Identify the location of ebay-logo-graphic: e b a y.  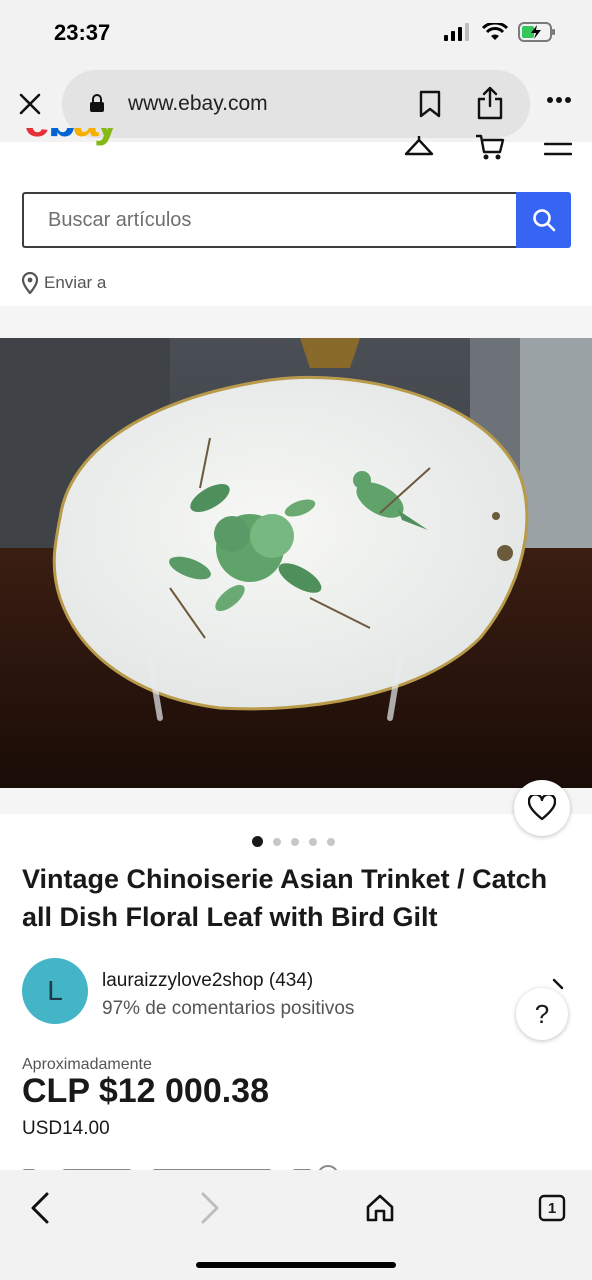
(73, 137).